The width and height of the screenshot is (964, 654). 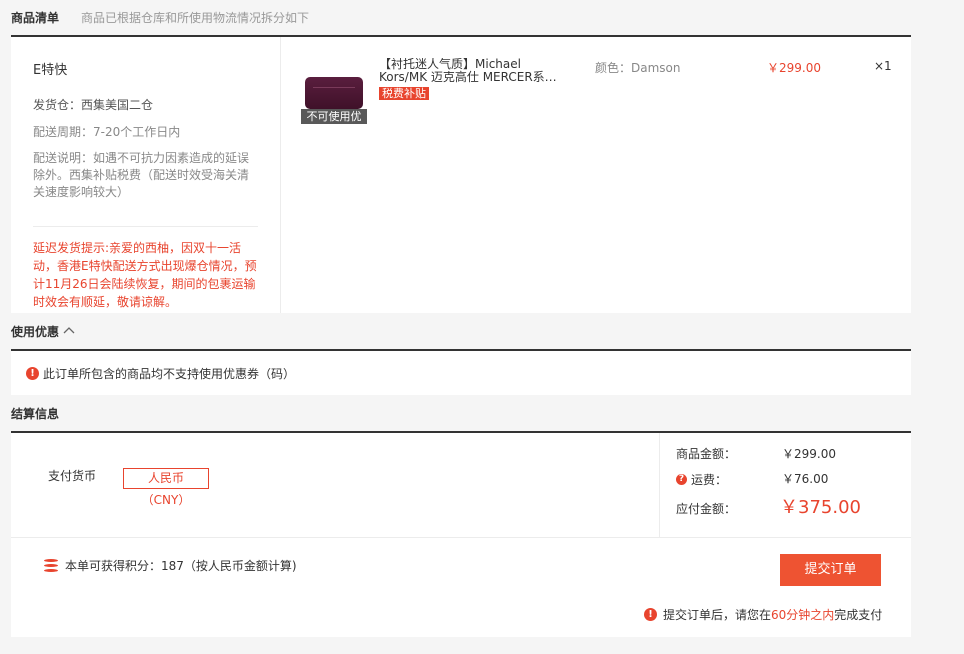 What do you see at coordinates (93, 105) in the screenshot?
I see `ship-from: 发货仓：西集美国二仓` at bounding box center [93, 105].